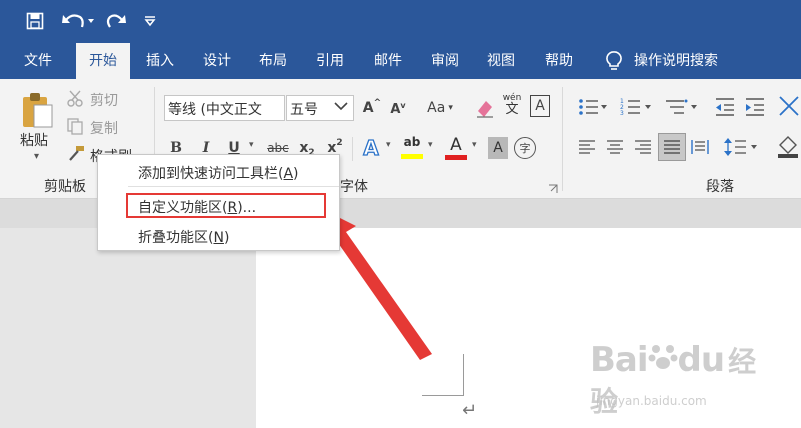 The height and width of the screenshot is (428, 801). Describe the element at coordinates (587, 147) in the screenshot. I see `align-left-icon` at that location.